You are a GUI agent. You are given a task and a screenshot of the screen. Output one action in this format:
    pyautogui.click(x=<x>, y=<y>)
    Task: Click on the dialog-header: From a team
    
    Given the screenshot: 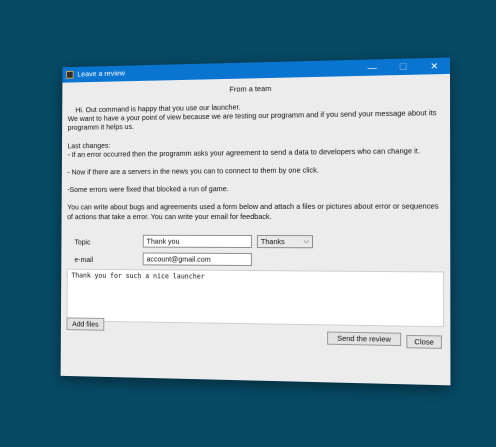 What is the action you would take?
    pyautogui.click(x=256, y=88)
    